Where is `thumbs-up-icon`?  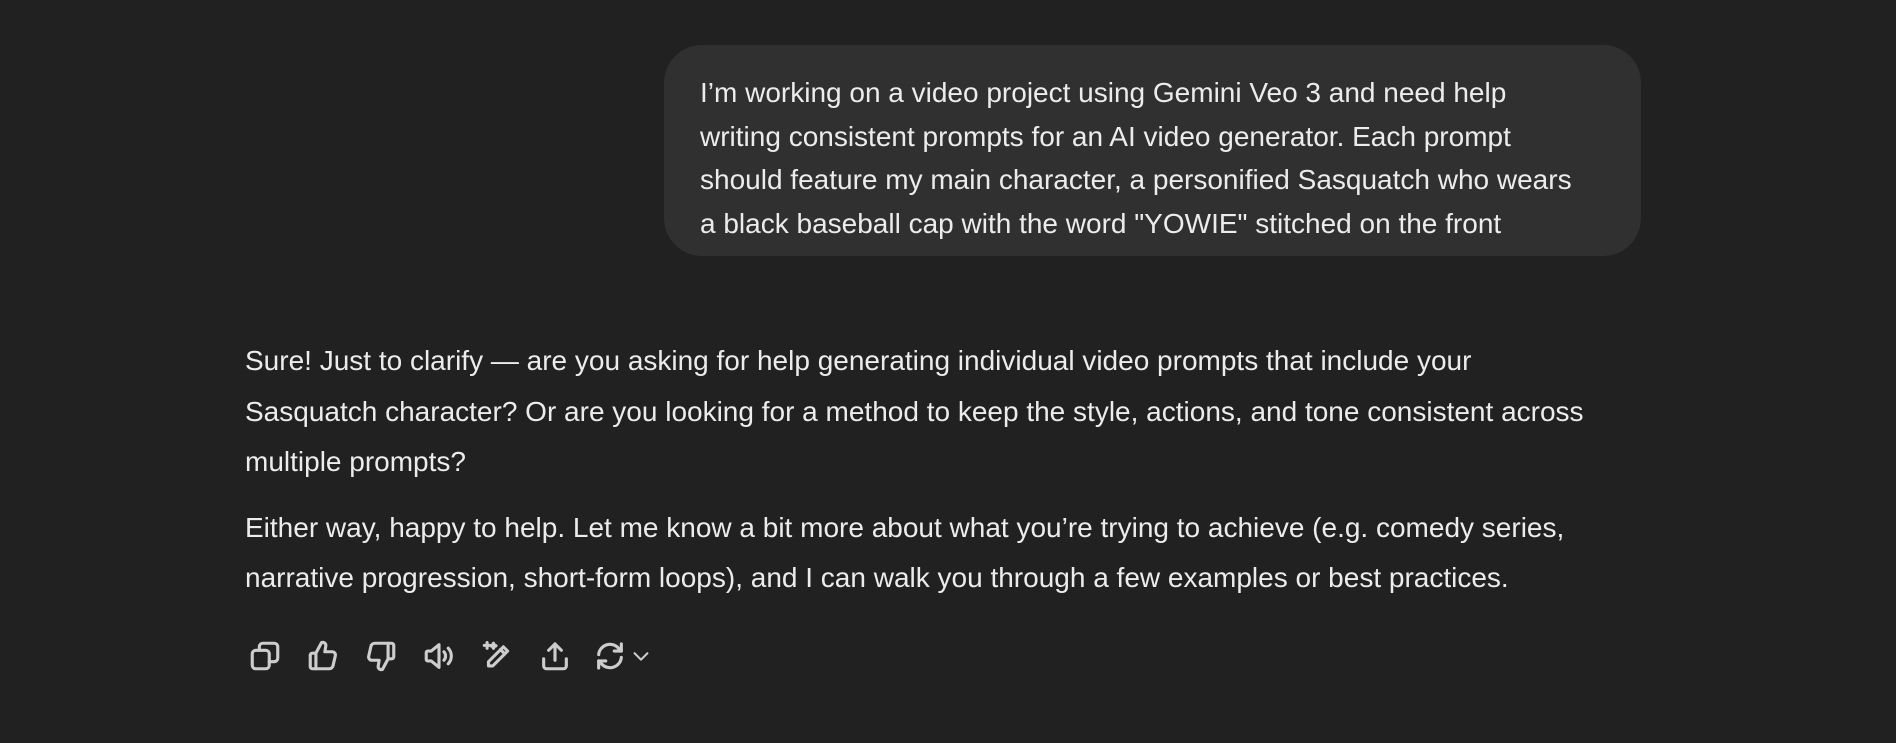
thumbs-up-icon is located at coordinates (322, 655).